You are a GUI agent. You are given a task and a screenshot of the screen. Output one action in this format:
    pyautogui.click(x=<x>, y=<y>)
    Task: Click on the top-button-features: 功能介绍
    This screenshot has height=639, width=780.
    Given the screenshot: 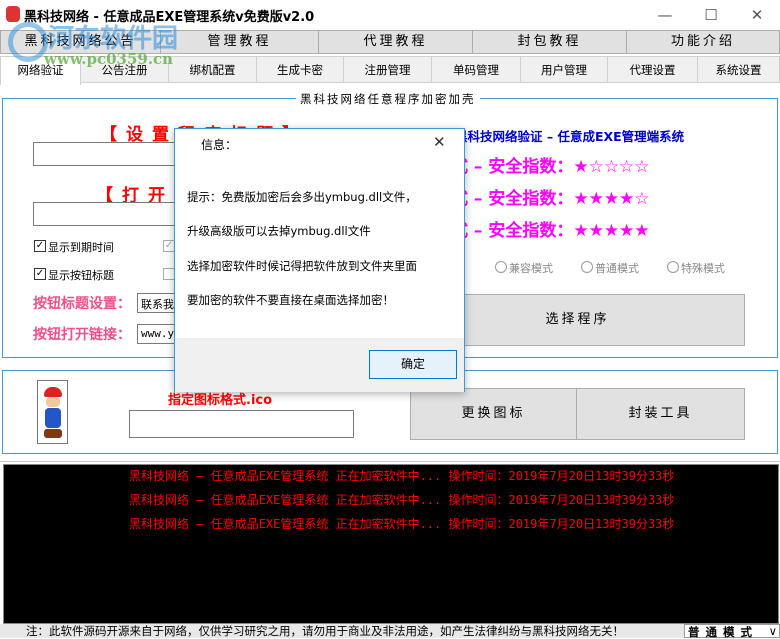 What is the action you would take?
    pyautogui.click(x=703, y=42)
    